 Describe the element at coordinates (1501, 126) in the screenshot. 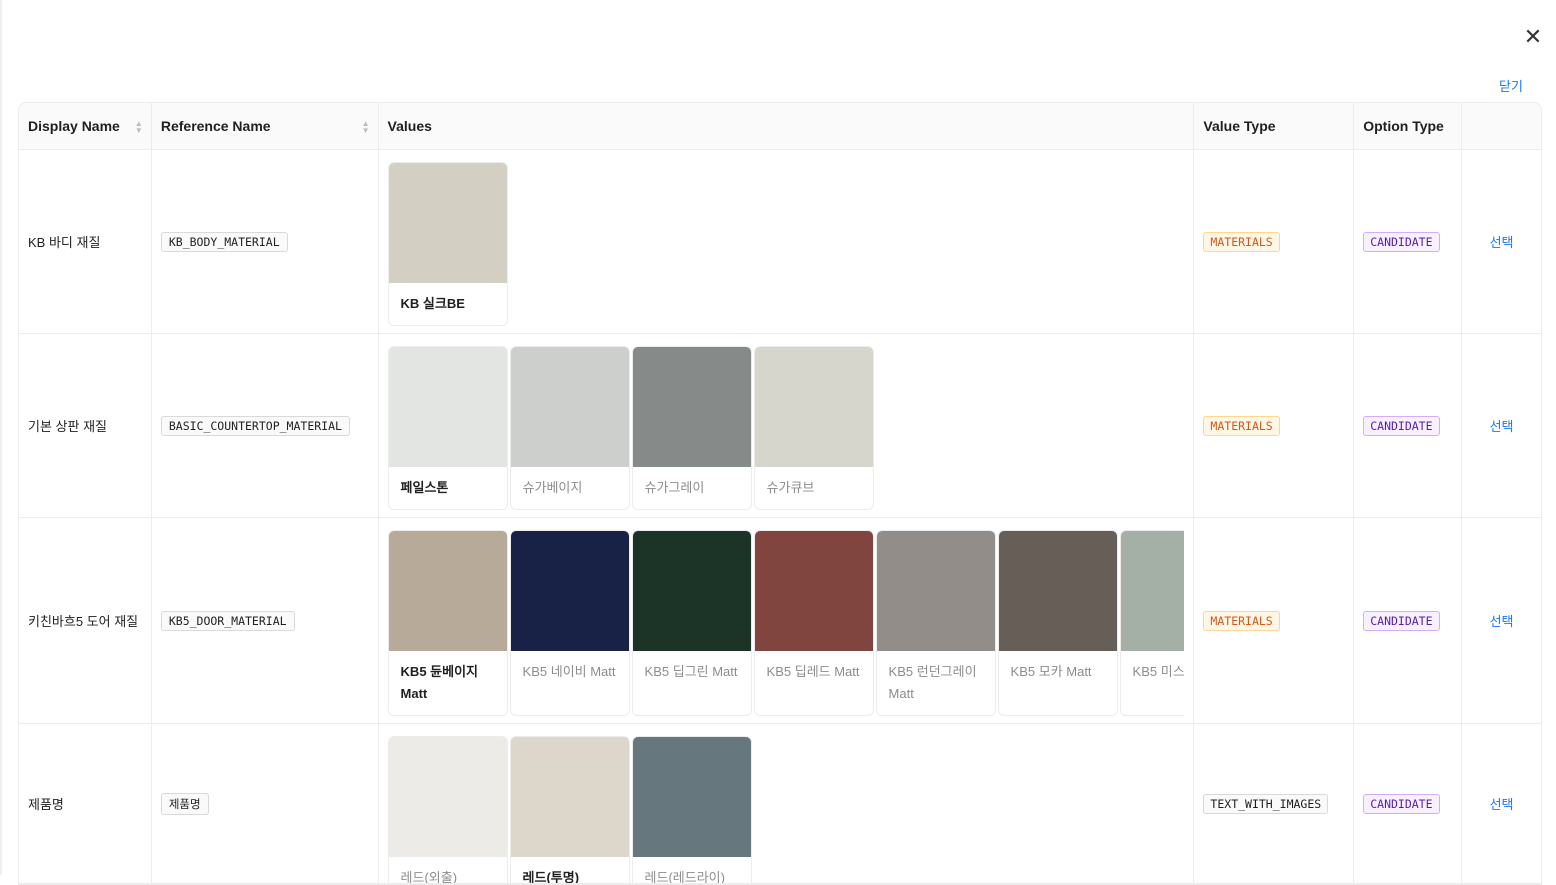

I see `col-action` at that location.